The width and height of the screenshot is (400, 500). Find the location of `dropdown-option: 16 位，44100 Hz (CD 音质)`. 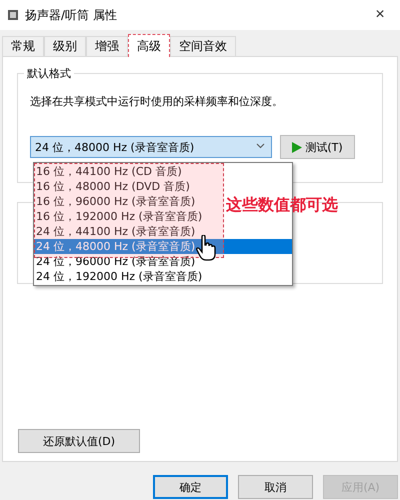

dropdown-option: 16 位，44100 Hz (CD 音质) is located at coordinates (108, 171).